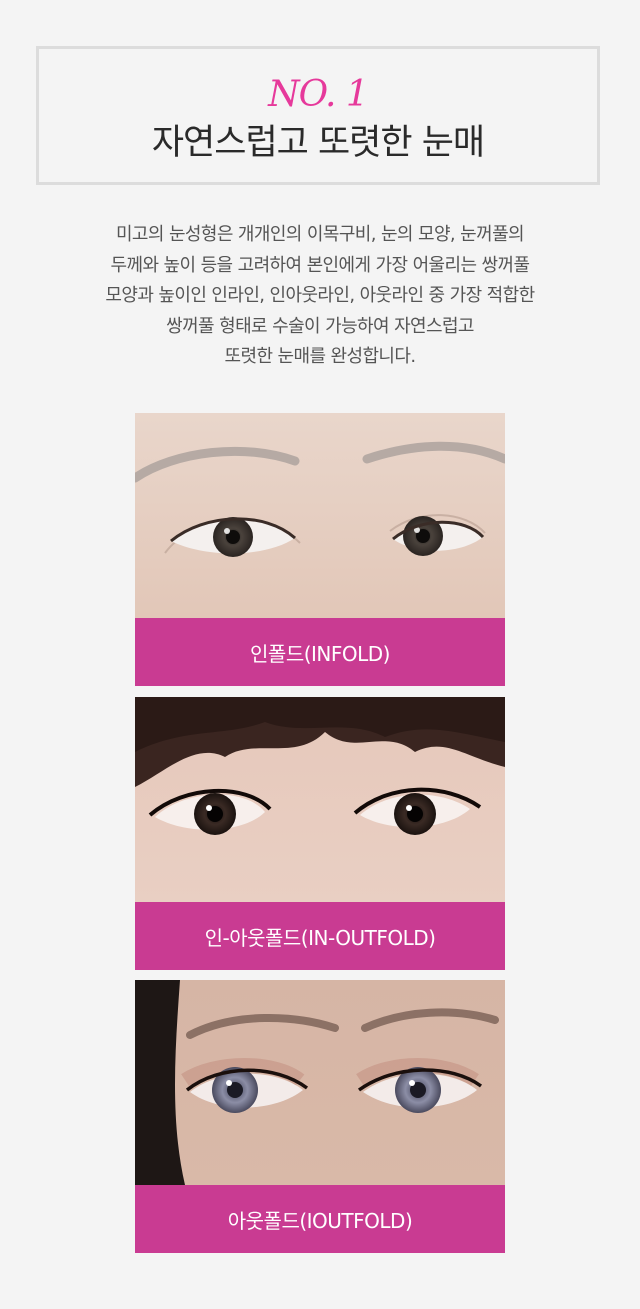 The image size is (640, 1309). I want to click on description-line: 미고의 눈성형은 개개인의 이목구비, 눈의 모양, 눈꺼풀의, so click(320, 234).